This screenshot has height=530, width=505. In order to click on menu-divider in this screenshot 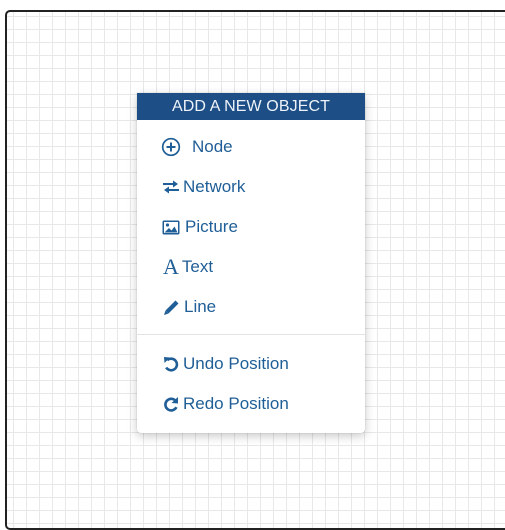, I will do `click(251, 334)`.